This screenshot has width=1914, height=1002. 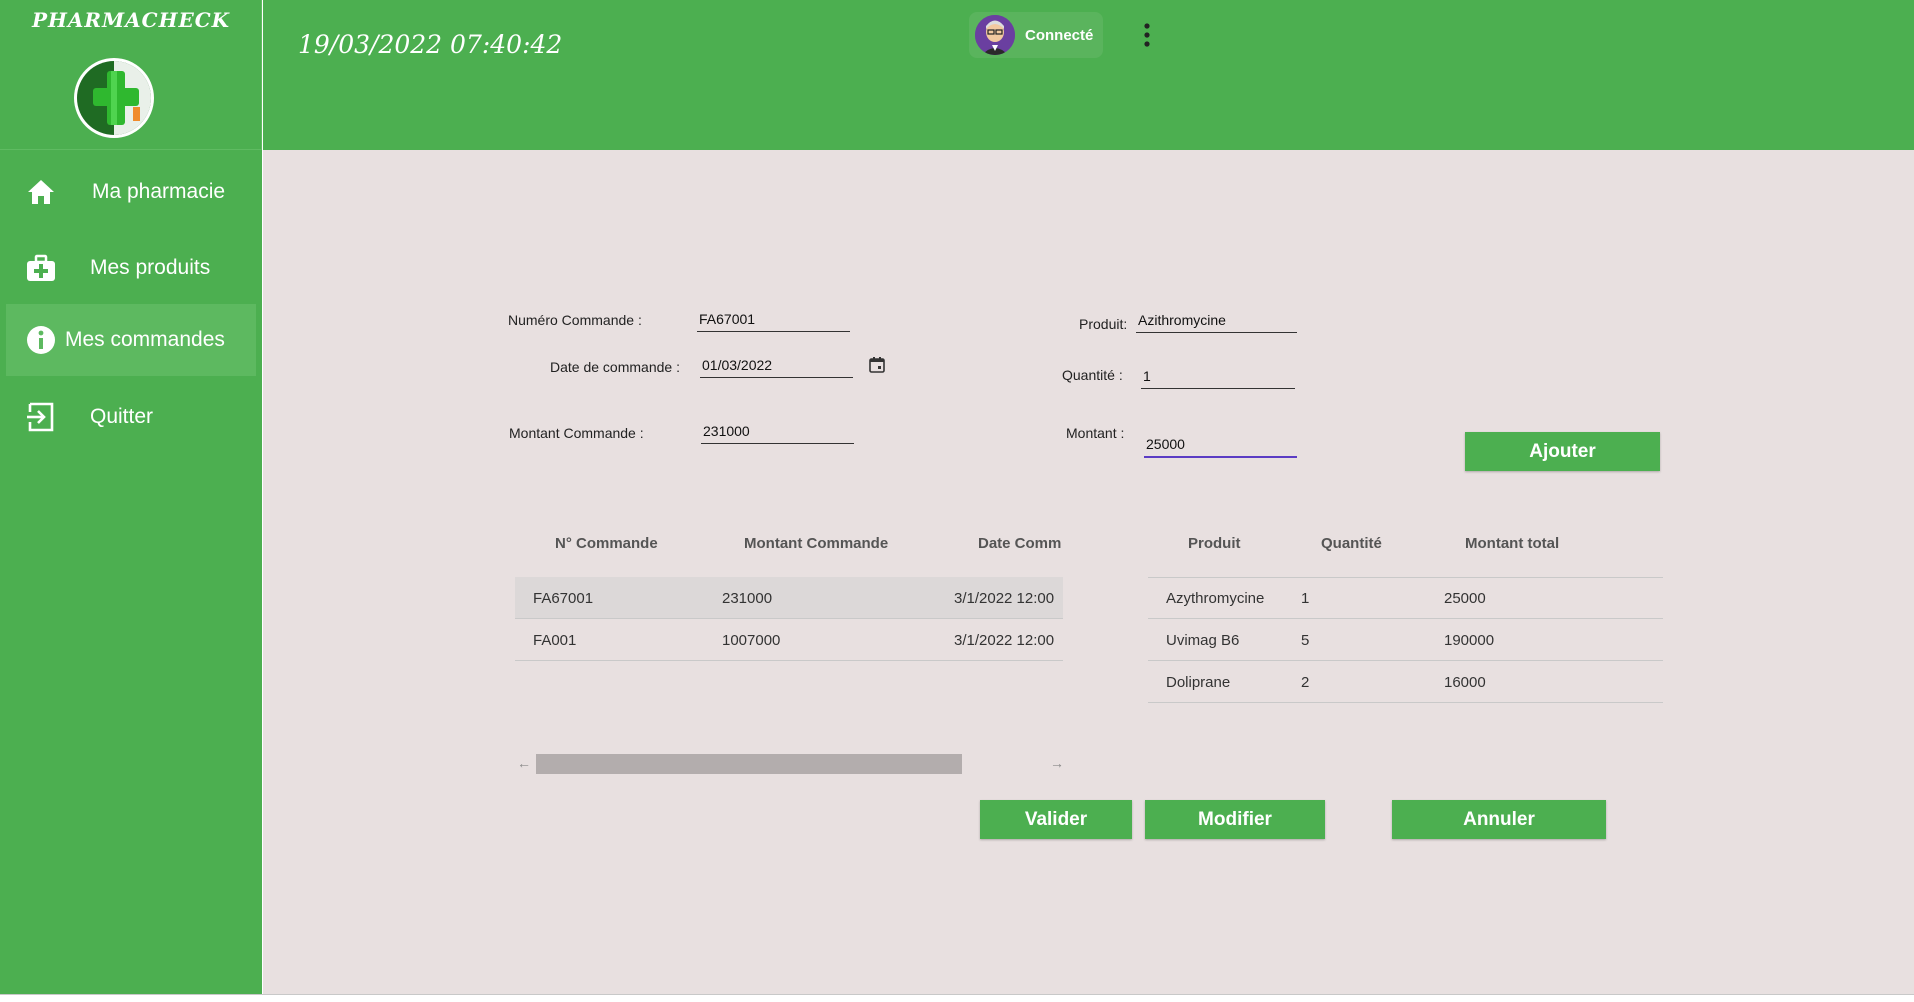 I want to click on avatar, so click(x=995, y=35).